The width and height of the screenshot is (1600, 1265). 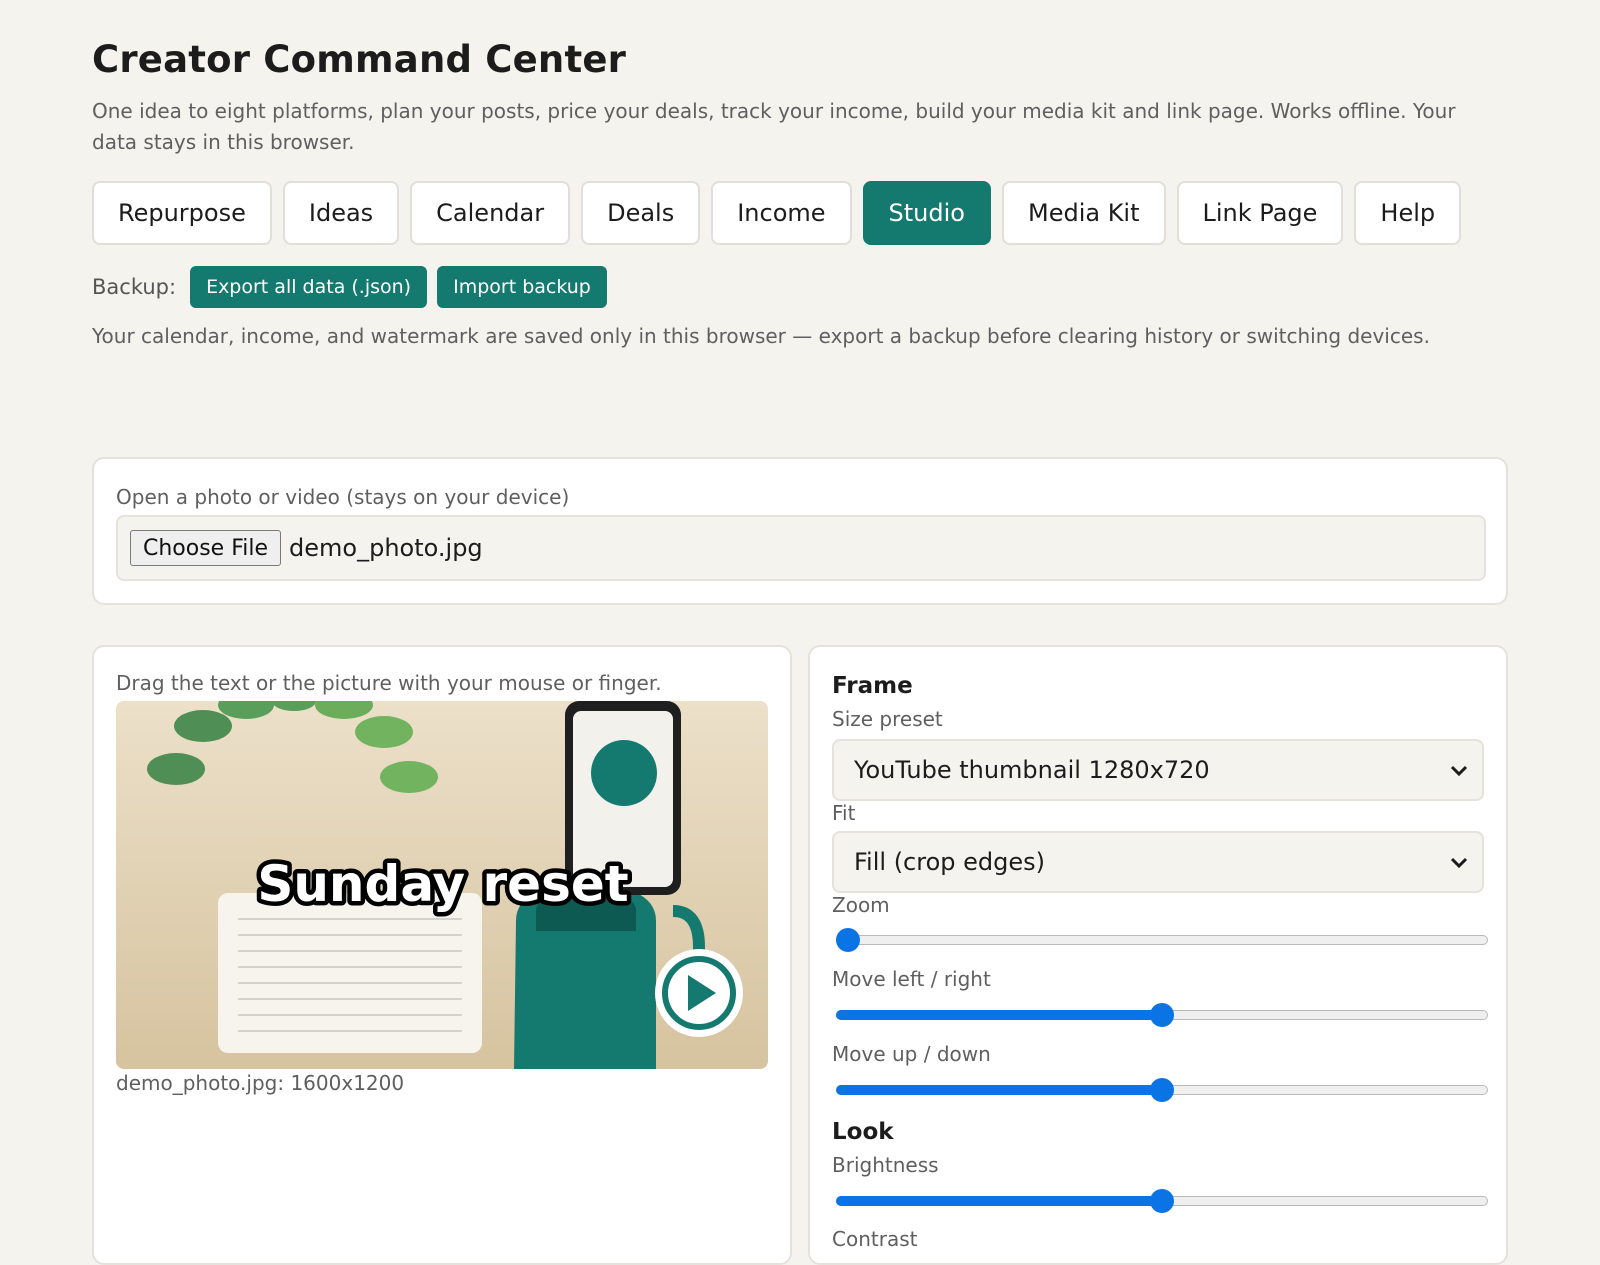 I want to click on preview-caption: demo_photo.jpg: 1600x1200, so click(x=260, y=1083).